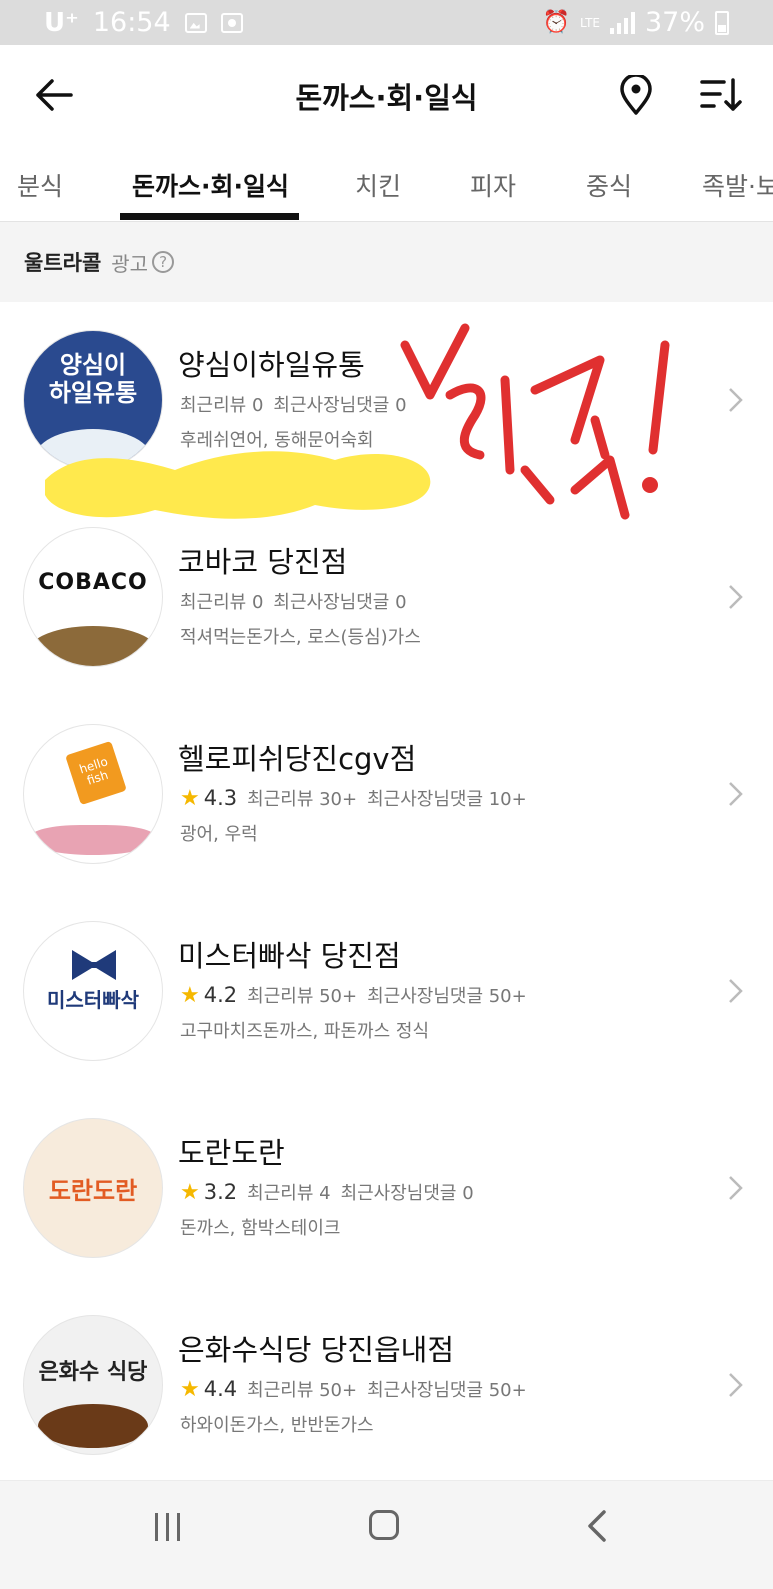 The width and height of the screenshot is (773, 1589). Describe the element at coordinates (63, 263) in the screenshot. I see `section-title: 울트라콜` at that location.